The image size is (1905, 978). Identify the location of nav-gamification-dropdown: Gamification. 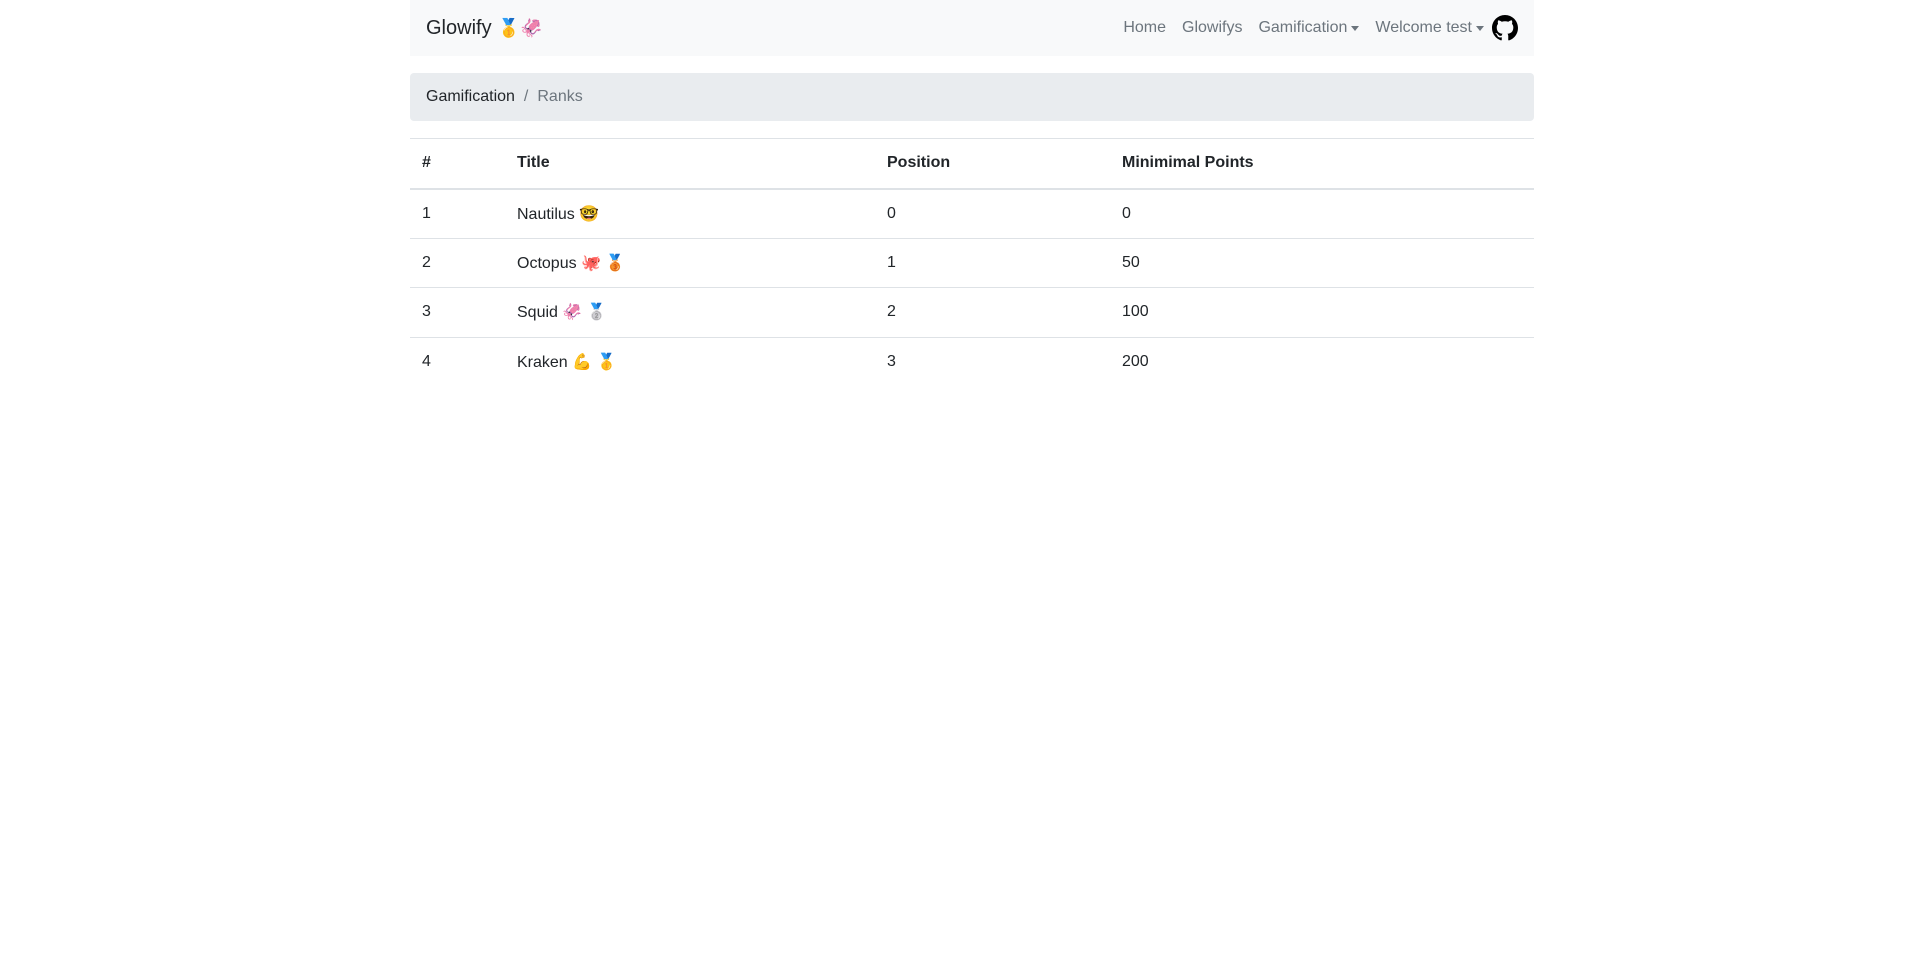
(1308, 28).